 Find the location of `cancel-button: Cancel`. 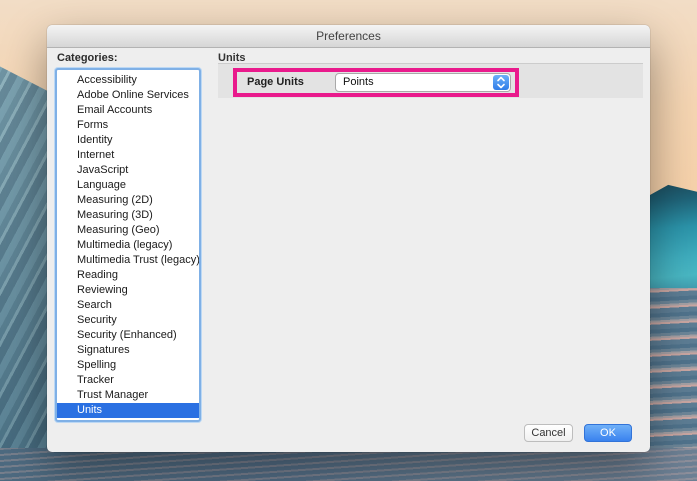

cancel-button: Cancel is located at coordinates (548, 433).